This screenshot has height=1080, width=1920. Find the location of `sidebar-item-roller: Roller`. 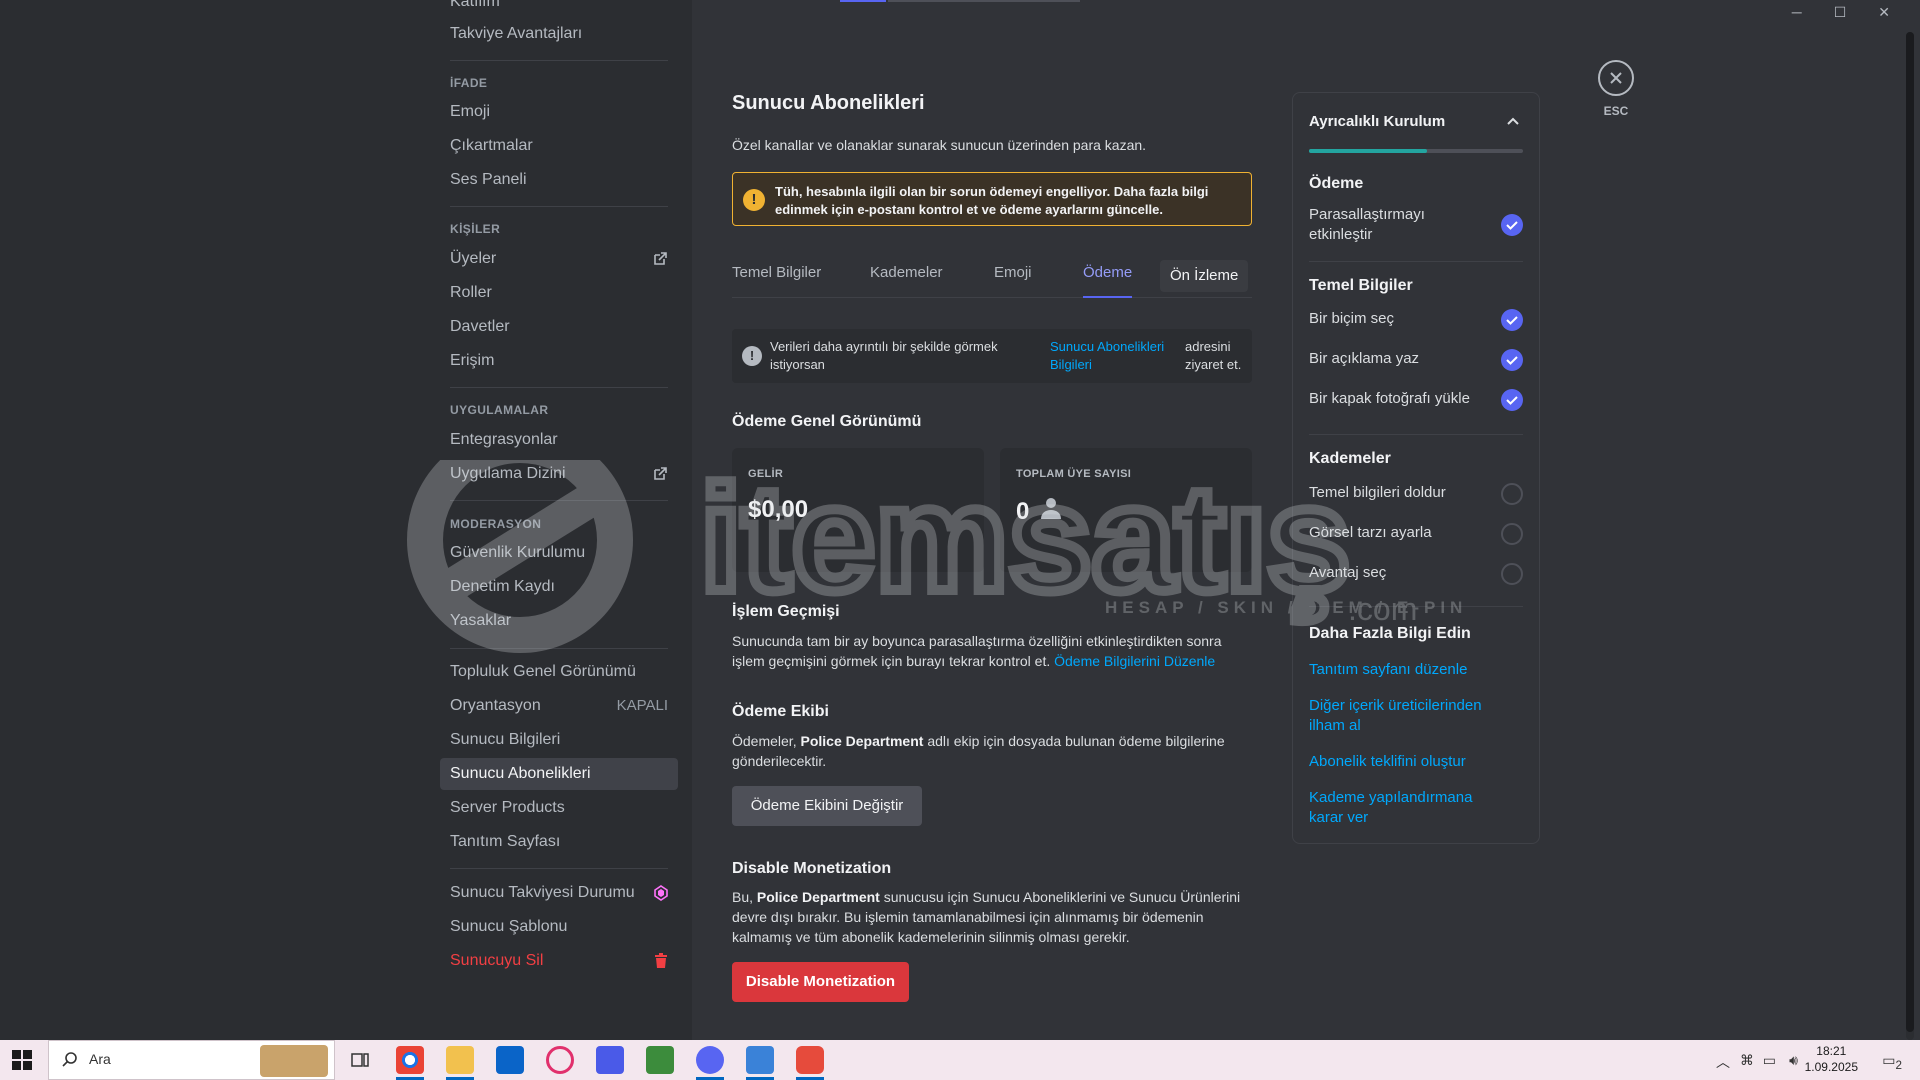

sidebar-item-roller: Roller is located at coordinates (559, 293).